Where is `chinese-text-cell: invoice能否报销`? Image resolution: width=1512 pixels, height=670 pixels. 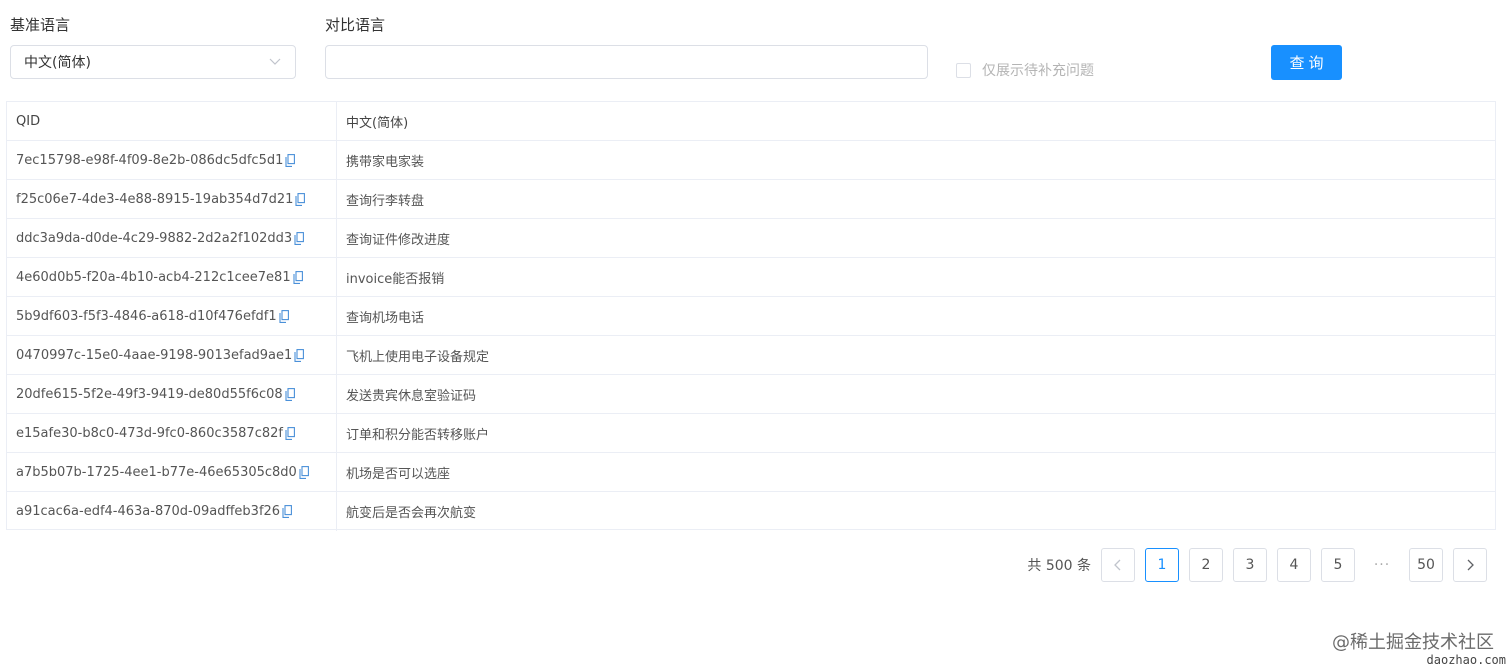 chinese-text-cell: invoice能否报销 is located at coordinates (395, 279).